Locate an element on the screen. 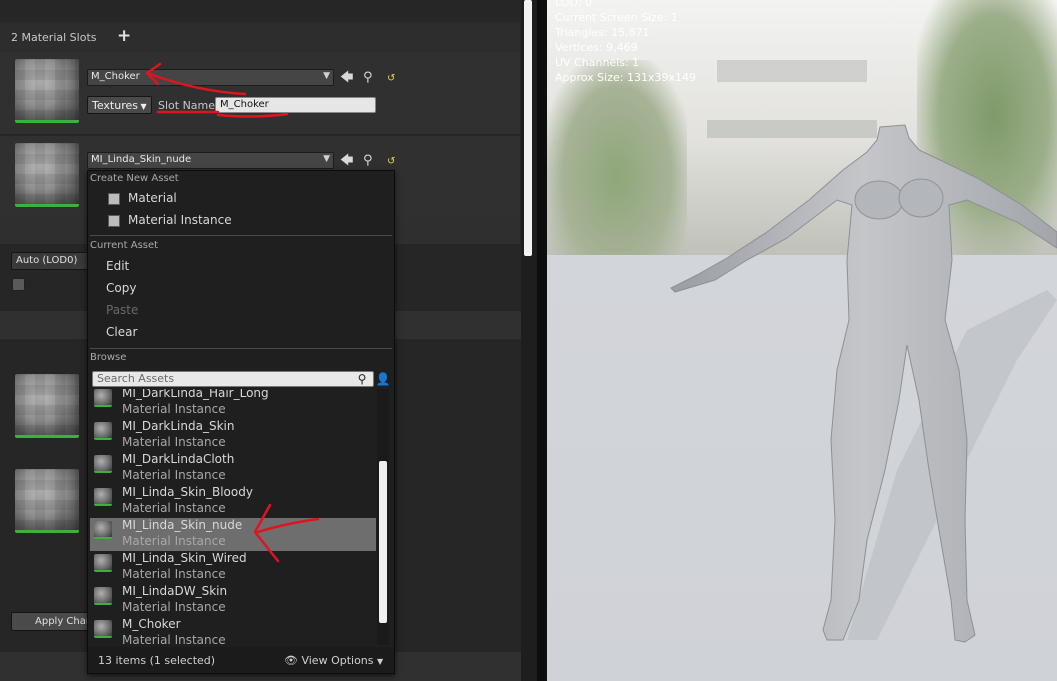  stat-screen-size: Current Screen Size: 1 is located at coordinates (616, 17).